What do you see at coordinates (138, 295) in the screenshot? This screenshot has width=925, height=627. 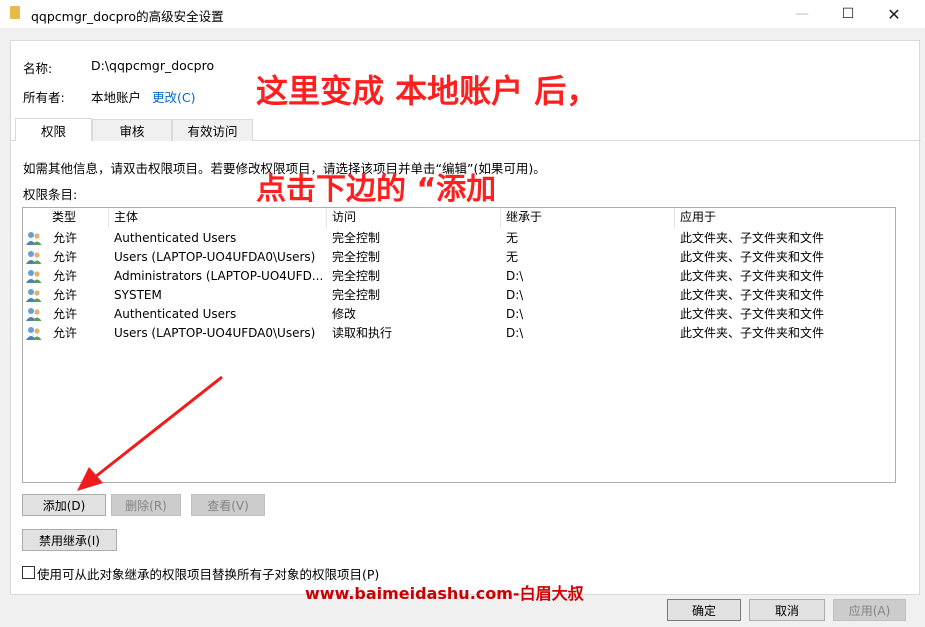 I see `cell-principal: SYSTEM` at bounding box center [138, 295].